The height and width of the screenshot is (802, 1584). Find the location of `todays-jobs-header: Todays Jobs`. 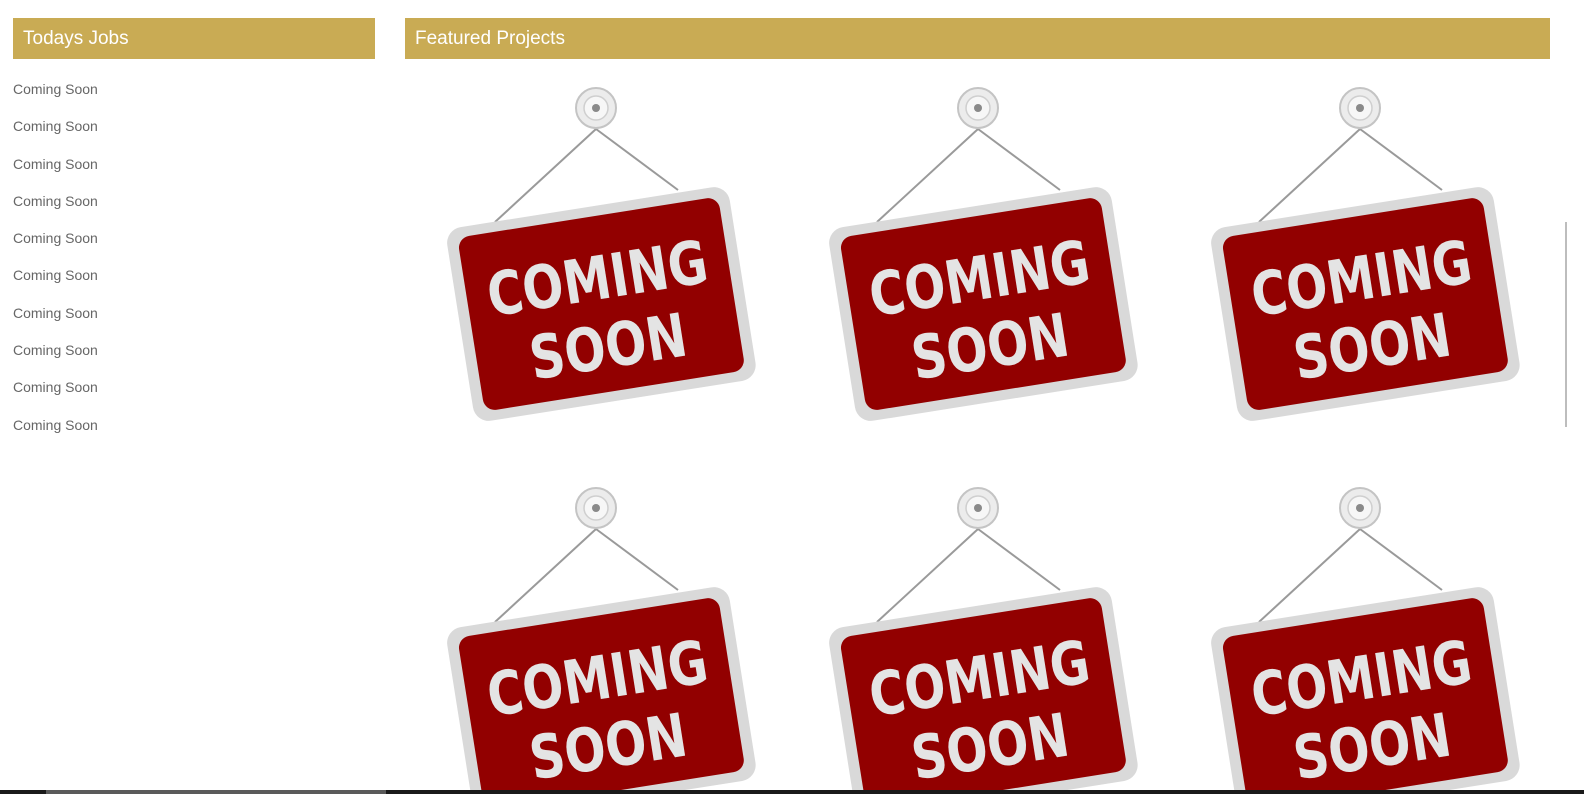

todays-jobs-header: Todays Jobs is located at coordinates (194, 38).